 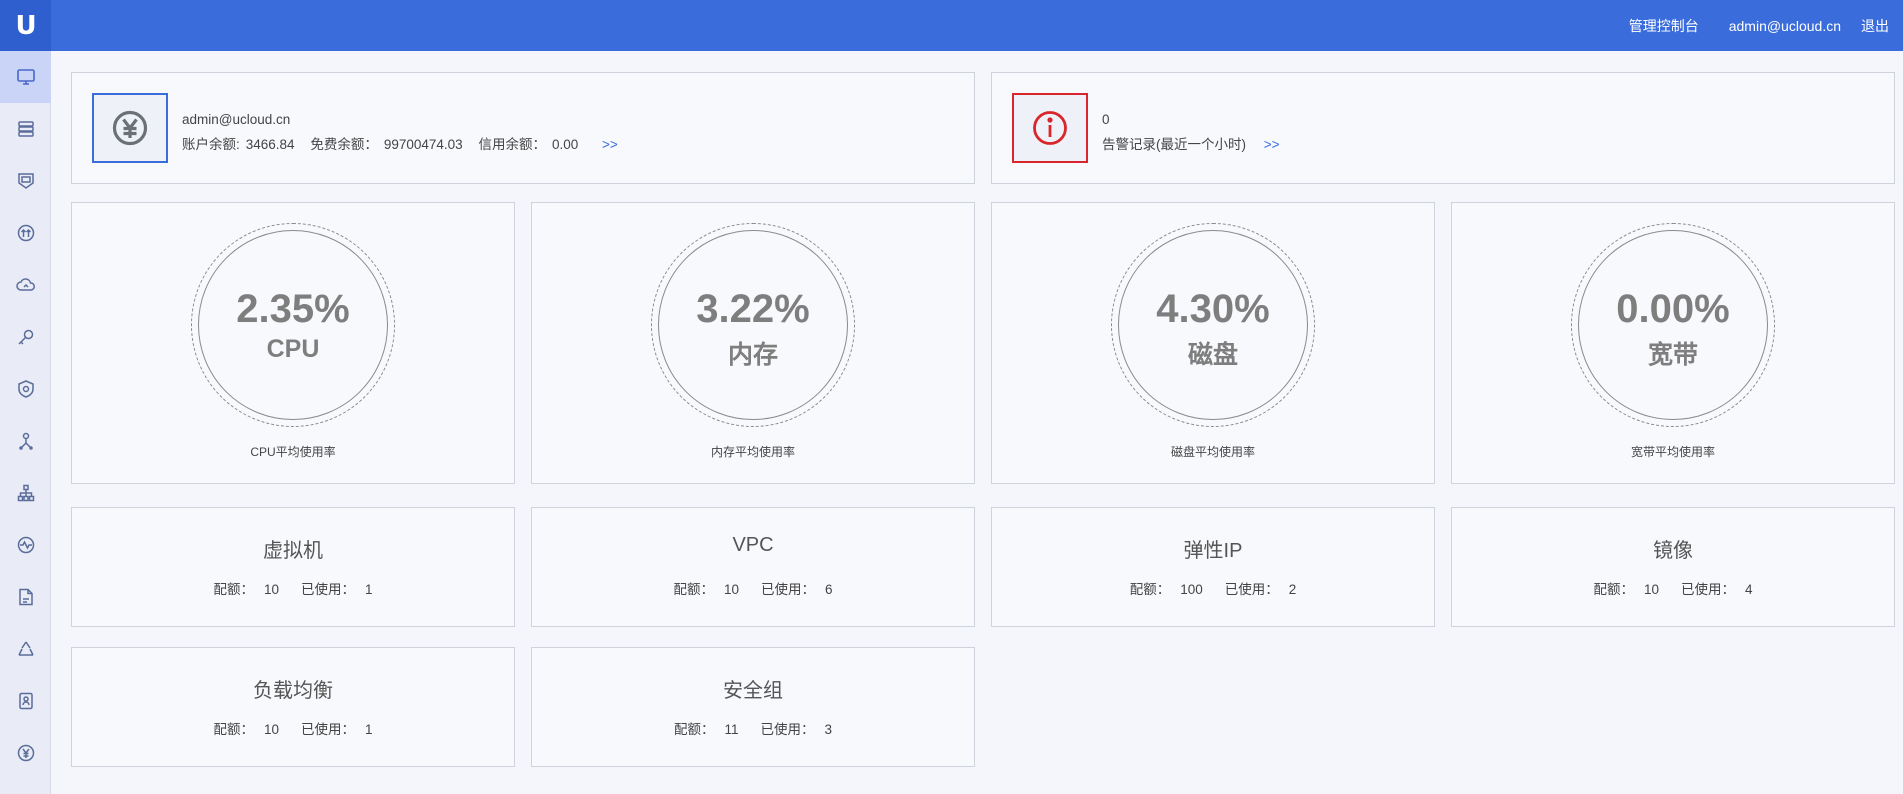 I want to click on balance-value: 3466.84, so click(x=270, y=144).